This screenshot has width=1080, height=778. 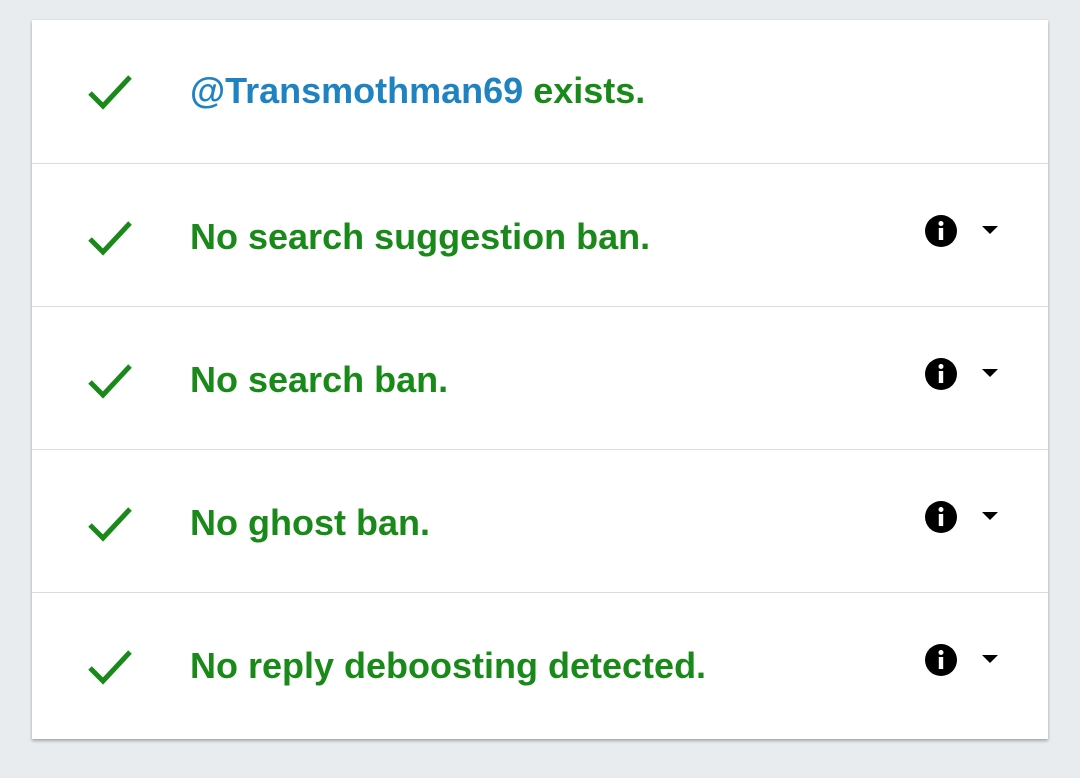 I want to click on result-message: No search ban., so click(x=319, y=379).